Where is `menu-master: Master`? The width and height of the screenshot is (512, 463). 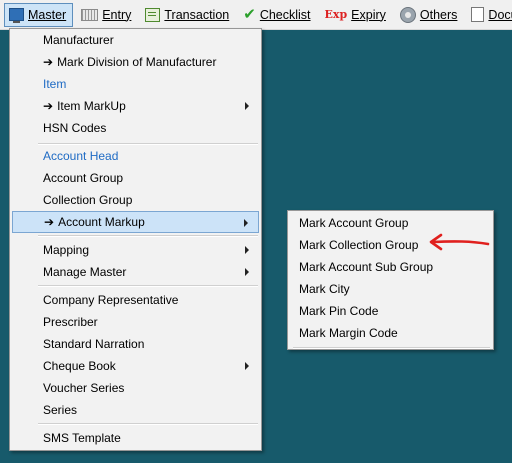
menu-master: Master is located at coordinates (39, 14).